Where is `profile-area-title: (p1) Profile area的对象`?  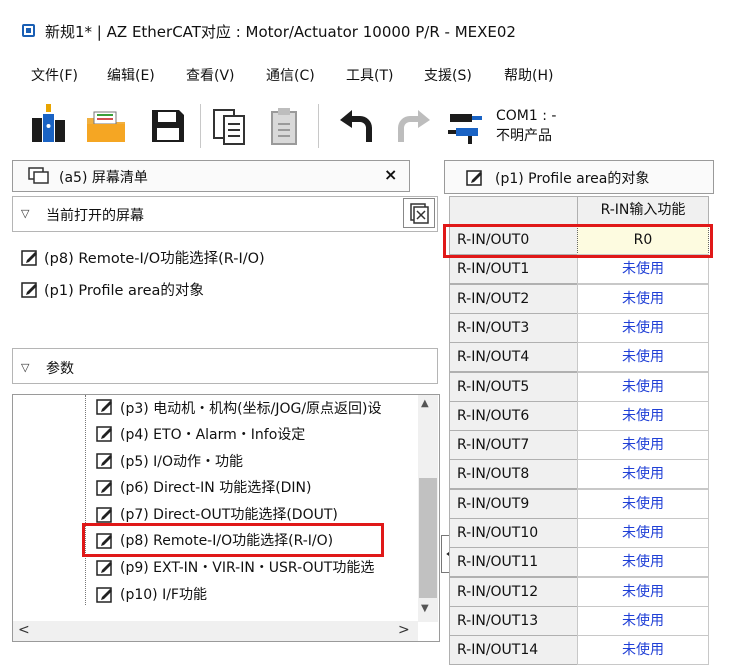 profile-area-title: (p1) Profile area的对象 is located at coordinates (572, 179).